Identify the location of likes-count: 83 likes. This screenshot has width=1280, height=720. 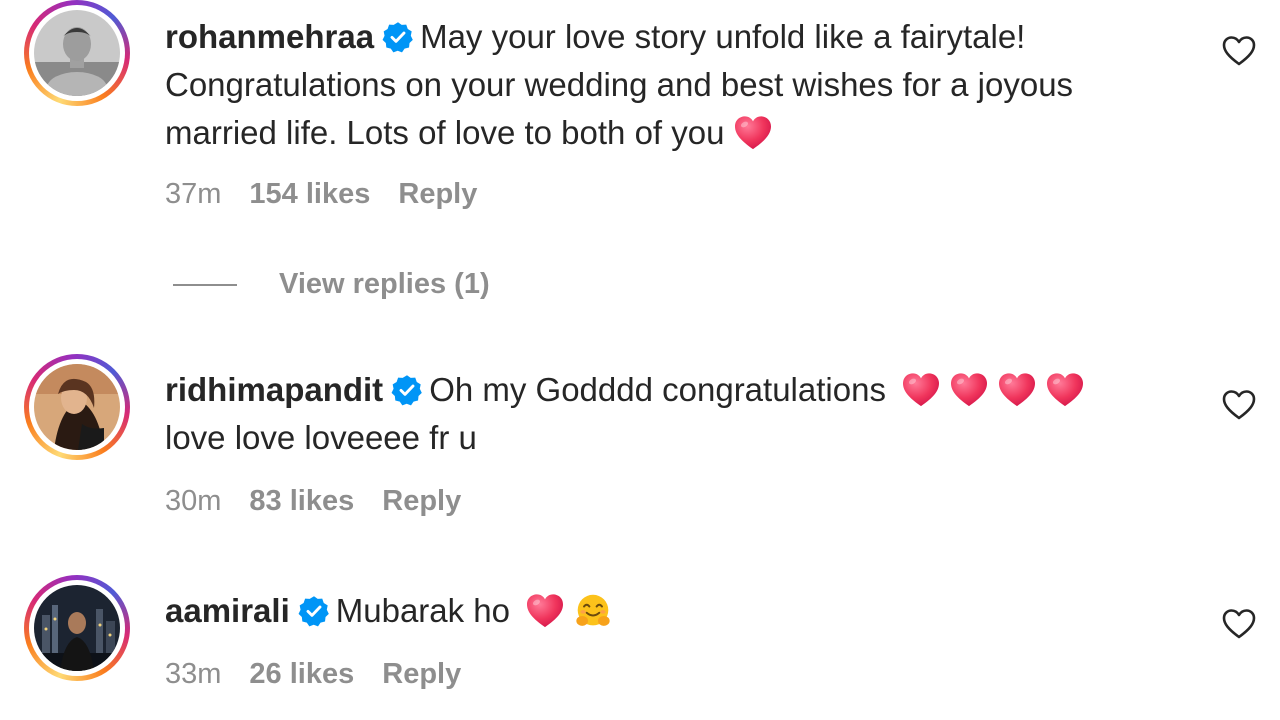
(301, 501).